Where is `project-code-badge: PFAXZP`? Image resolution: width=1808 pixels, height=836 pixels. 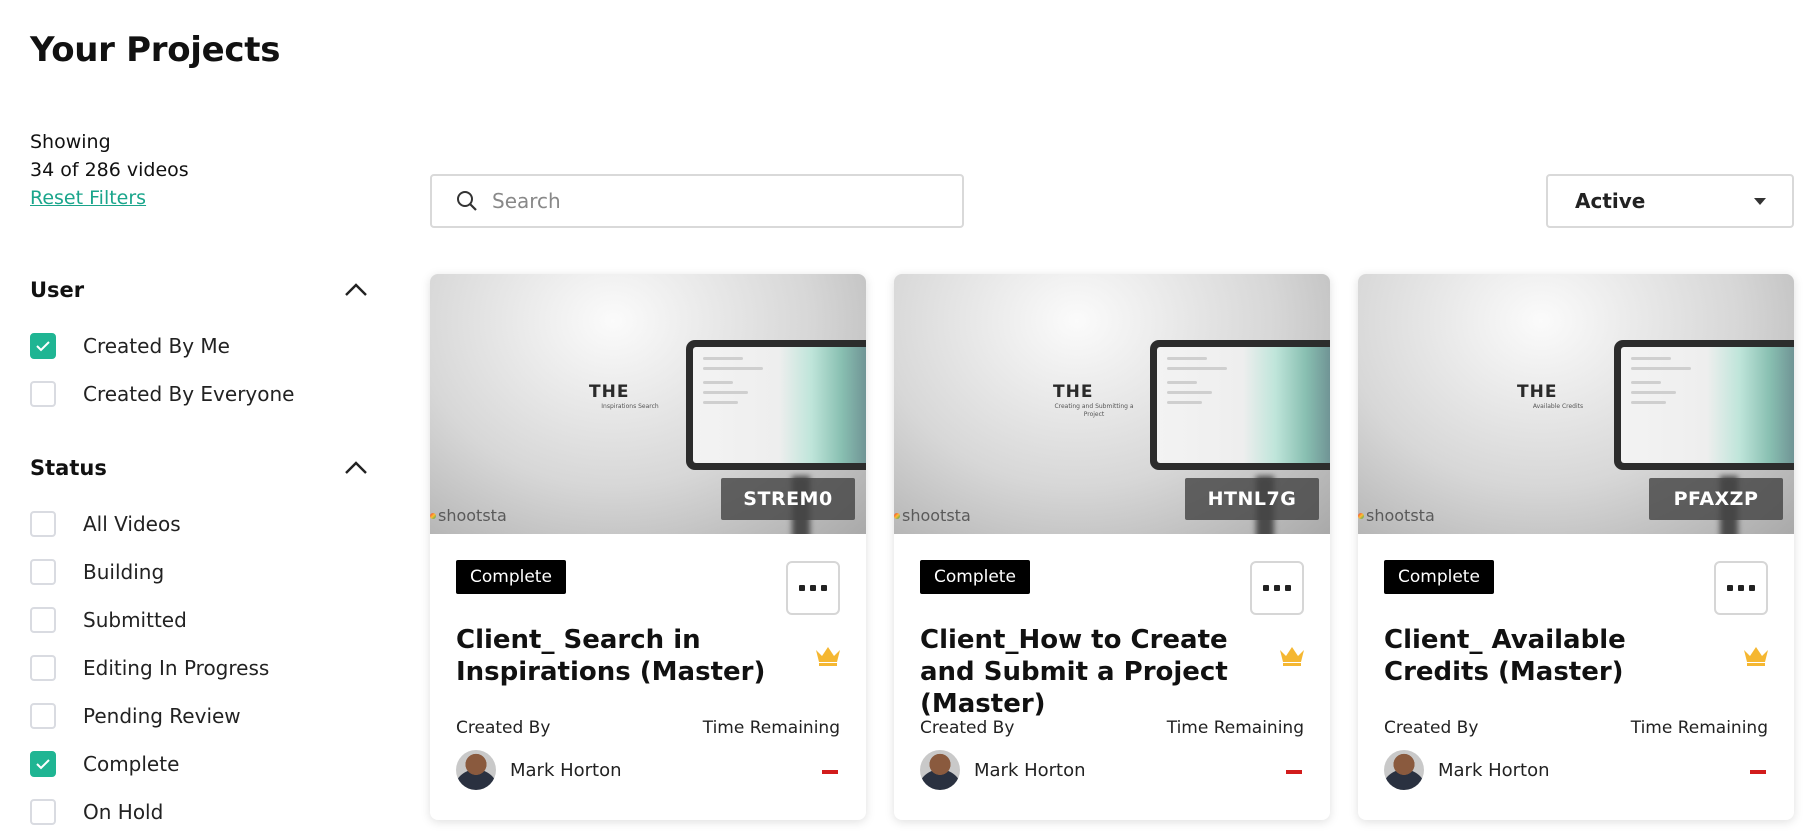 project-code-badge: PFAXZP is located at coordinates (1716, 499).